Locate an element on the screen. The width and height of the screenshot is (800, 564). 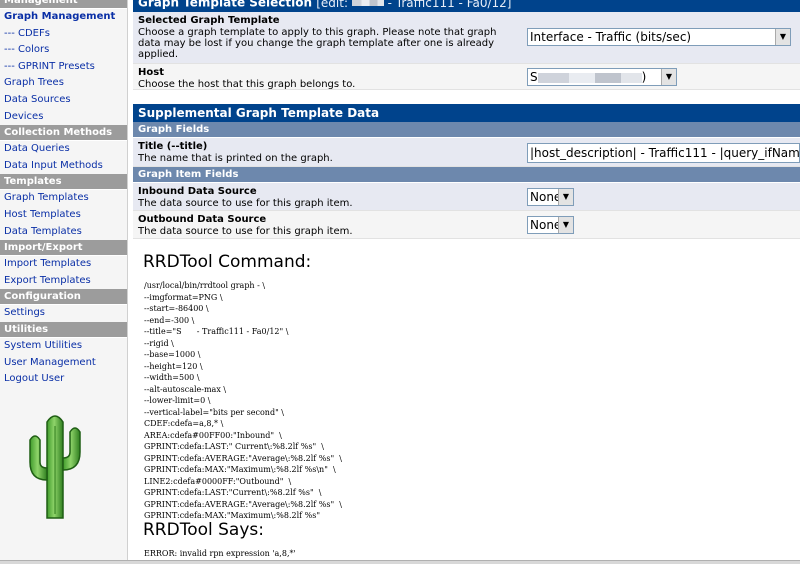
sidebar-item-colors: --- Colors is located at coordinates (63, 50).